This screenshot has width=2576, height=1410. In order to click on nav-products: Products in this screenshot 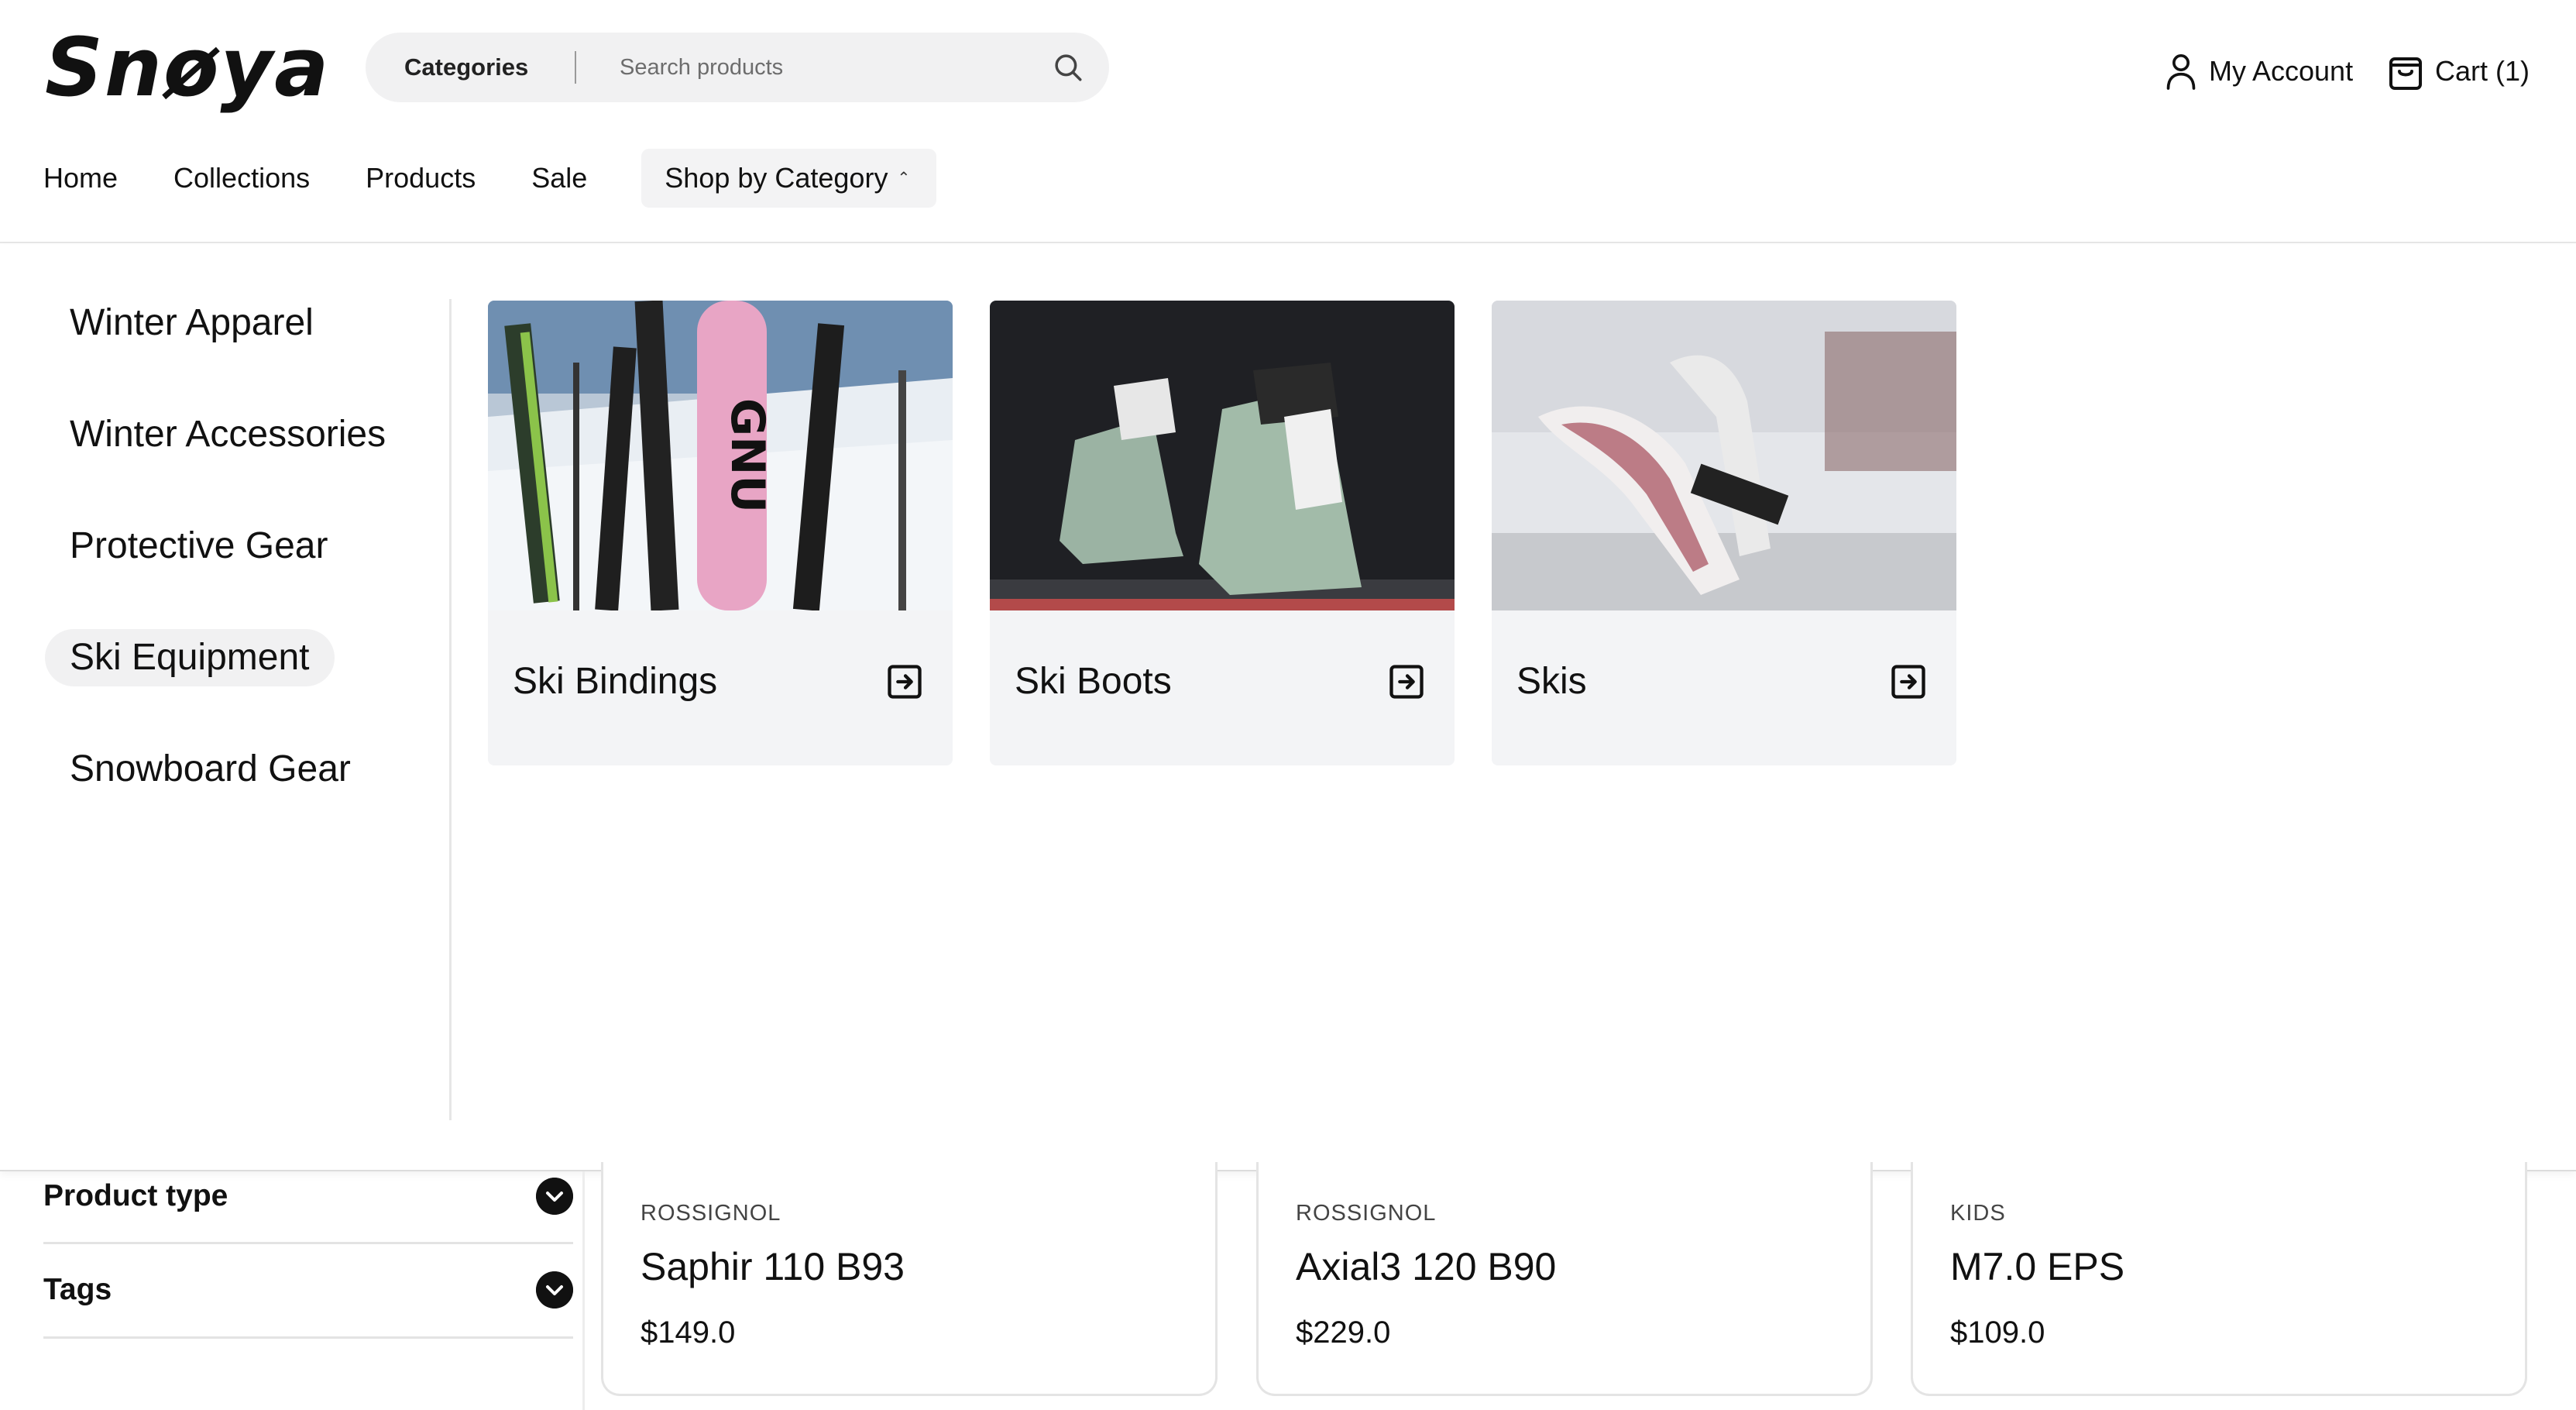, I will do `click(421, 178)`.